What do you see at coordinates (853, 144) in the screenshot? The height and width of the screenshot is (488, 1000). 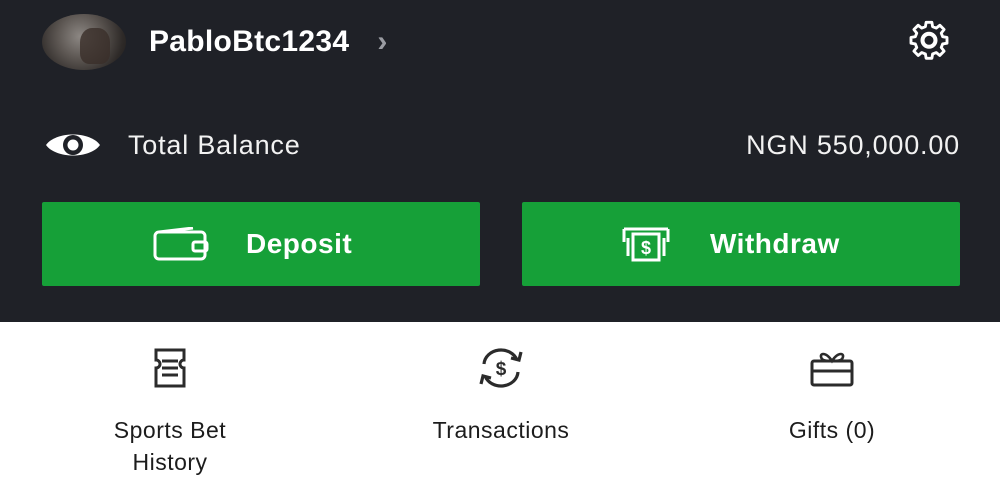 I see `total-balance-value: NGN 550,000.00` at bounding box center [853, 144].